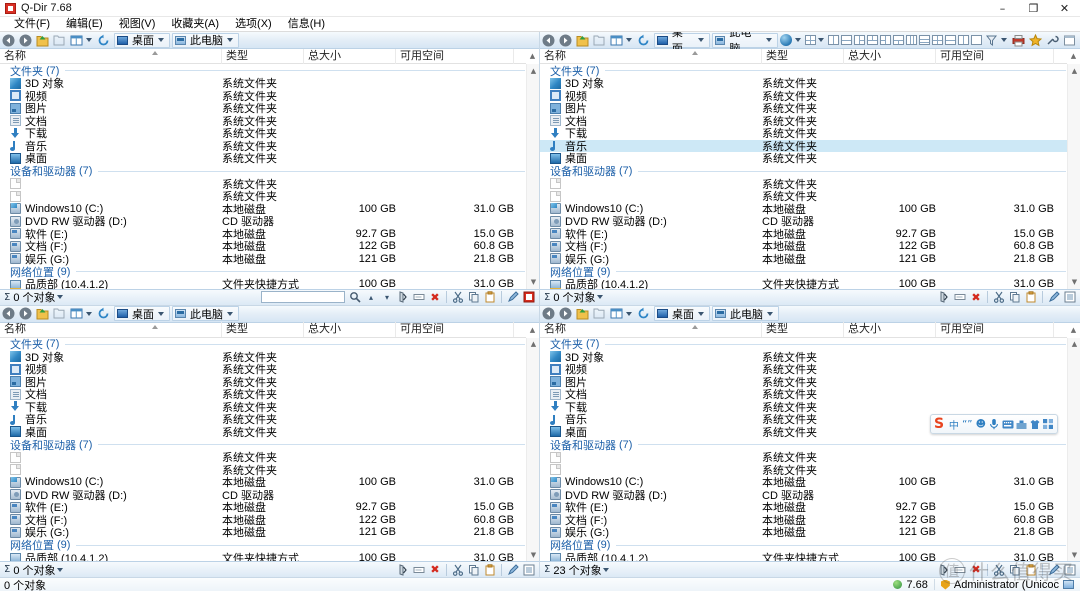  What do you see at coordinates (1048, 424) in the screenshot?
I see `ime-apps-icon` at bounding box center [1048, 424].